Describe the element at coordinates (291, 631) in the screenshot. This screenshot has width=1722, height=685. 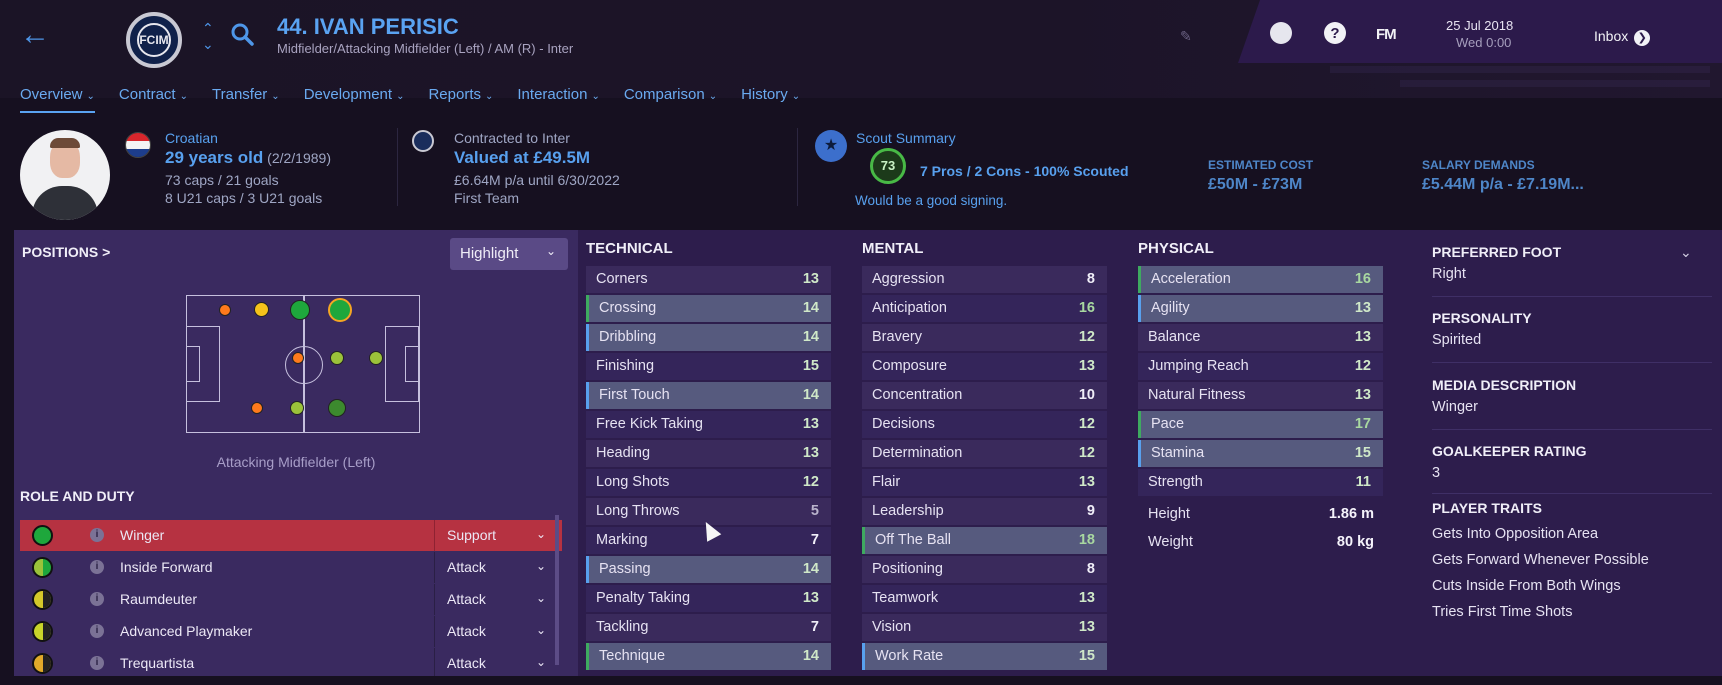
I see `role-row: i Advanced Playmaker Attack ⌄` at that location.